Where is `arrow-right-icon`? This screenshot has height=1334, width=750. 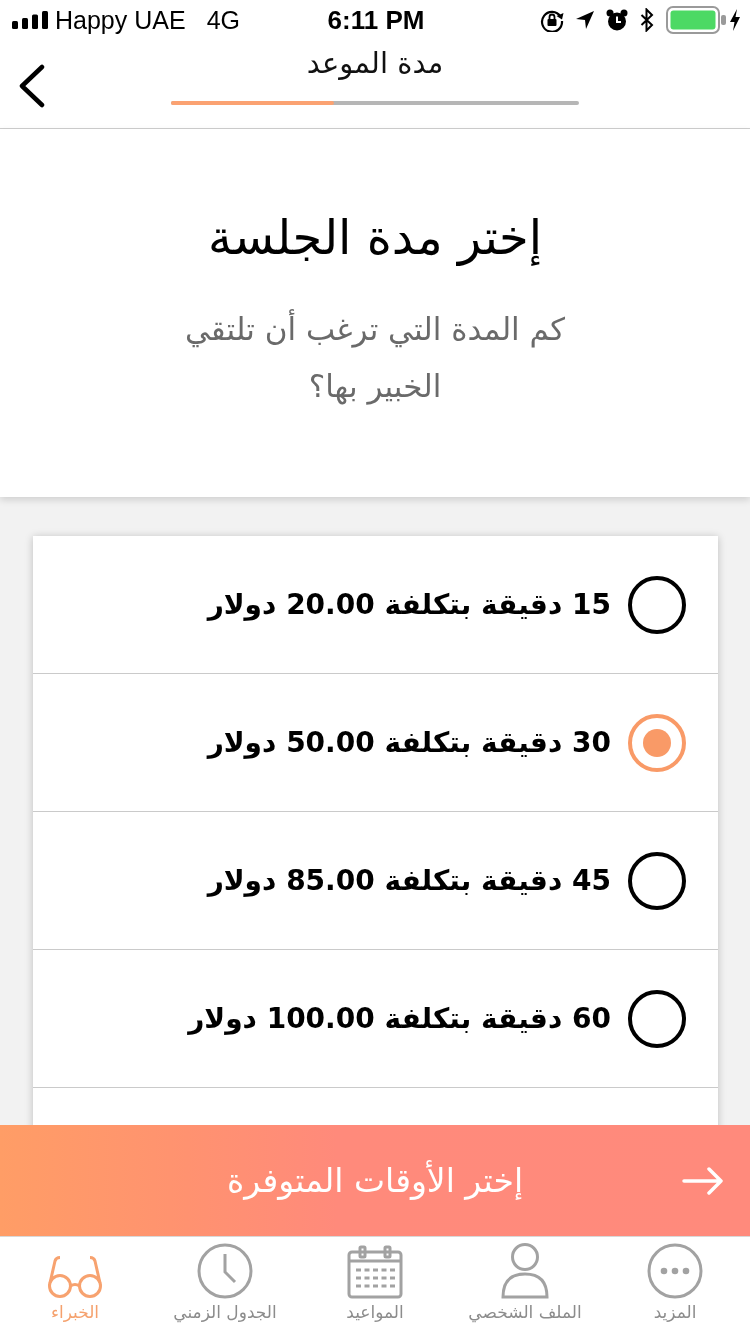
arrow-right-icon is located at coordinates (703, 1180).